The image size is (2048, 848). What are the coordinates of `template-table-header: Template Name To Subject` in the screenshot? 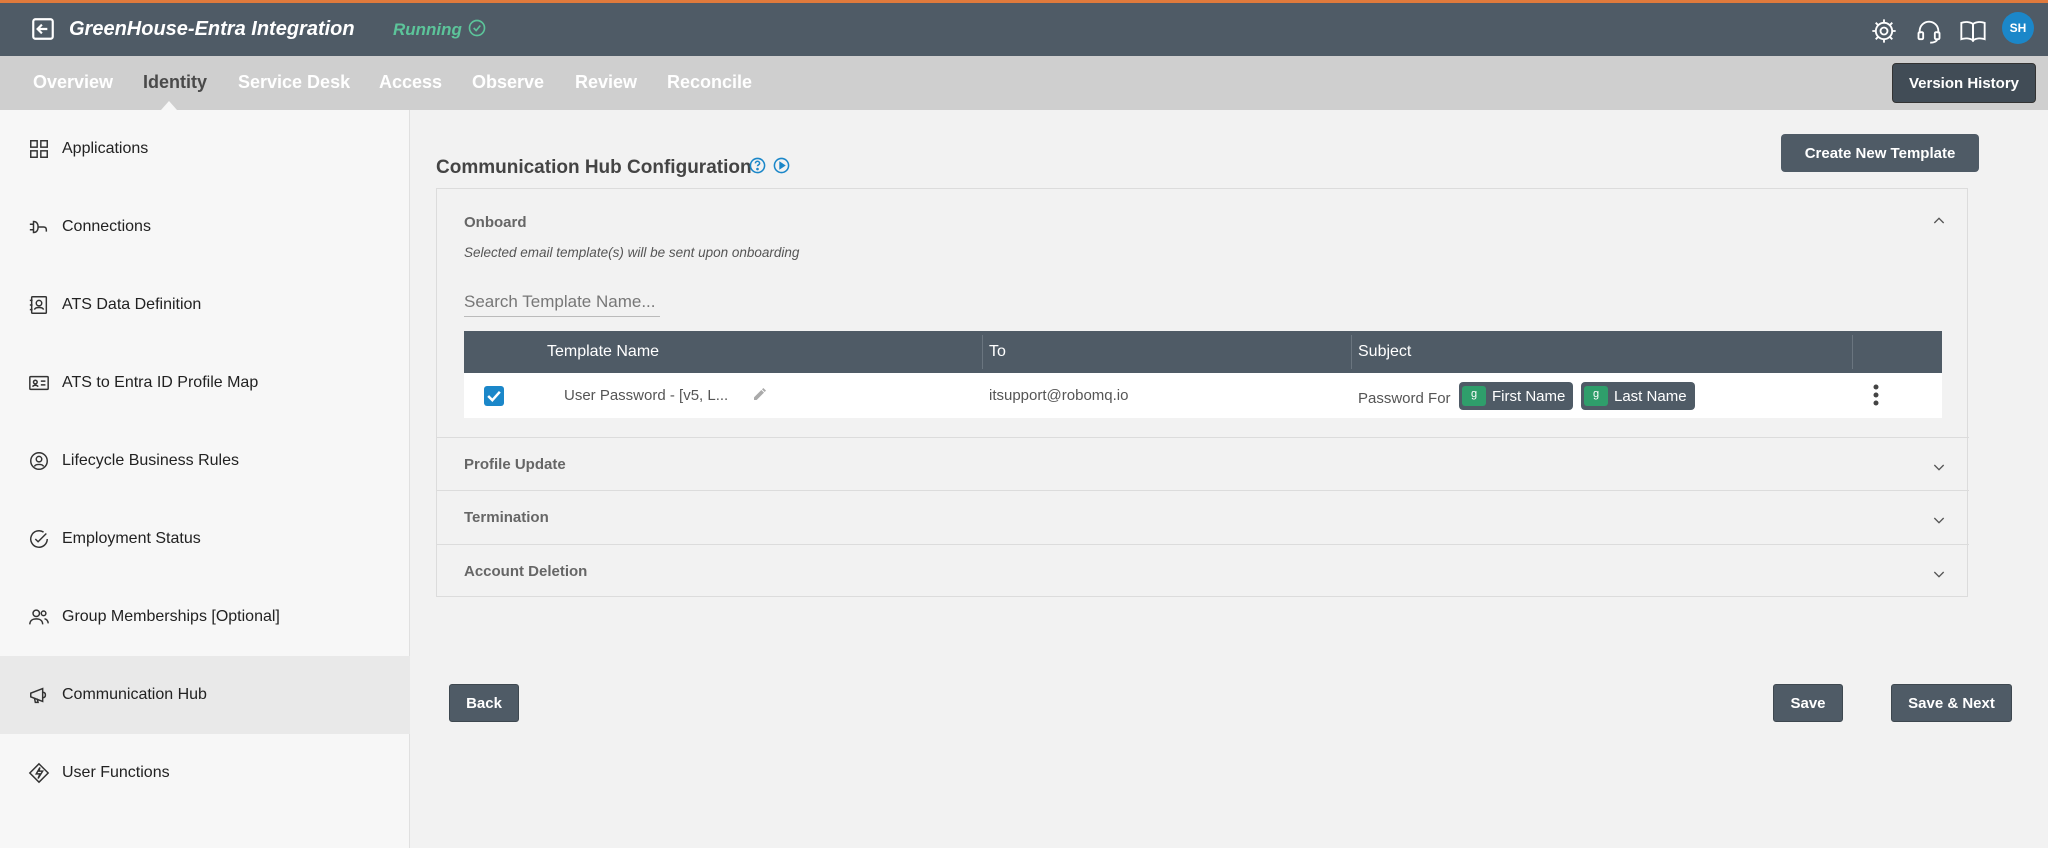 It's located at (1203, 352).